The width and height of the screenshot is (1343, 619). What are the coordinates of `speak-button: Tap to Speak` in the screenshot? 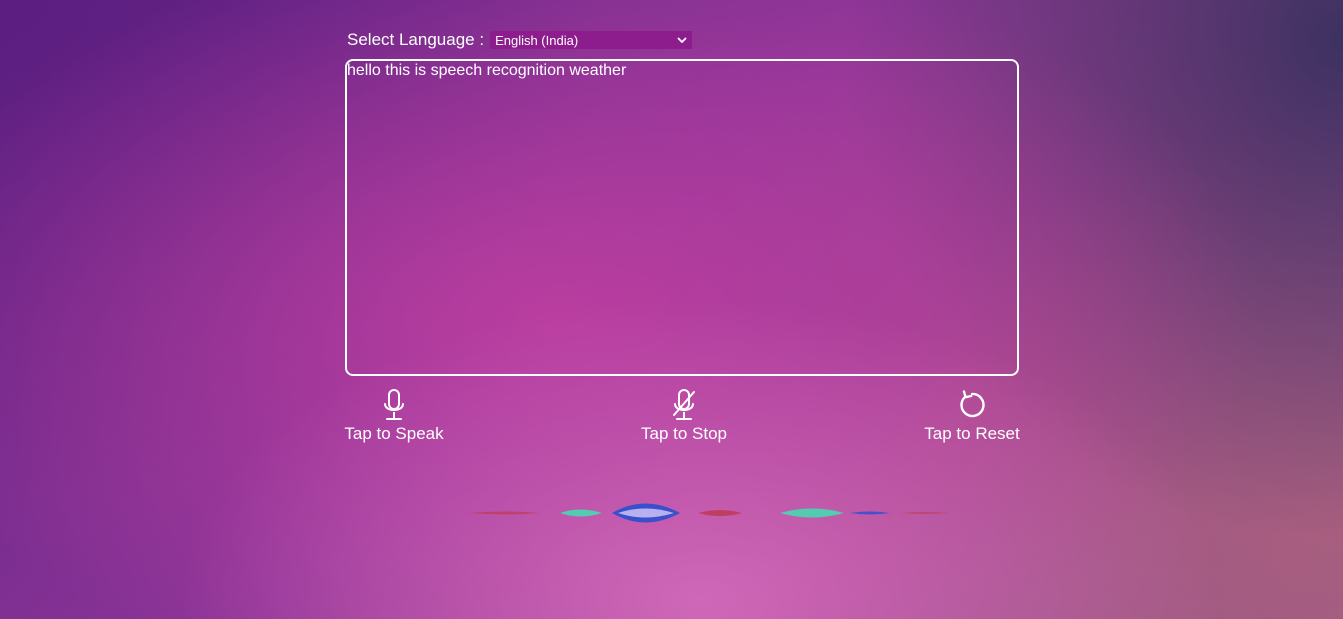 It's located at (394, 416).